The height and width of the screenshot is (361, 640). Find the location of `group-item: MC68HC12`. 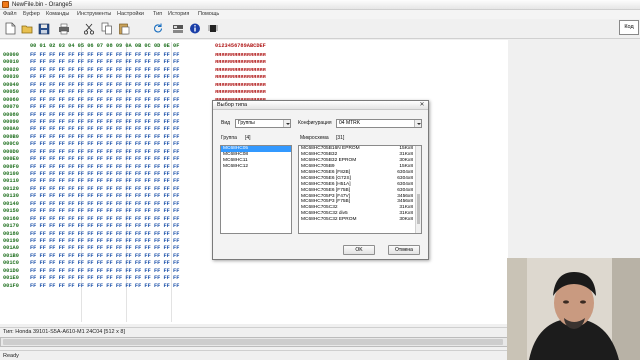

group-item: MC68HC12 is located at coordinates (256, 167).